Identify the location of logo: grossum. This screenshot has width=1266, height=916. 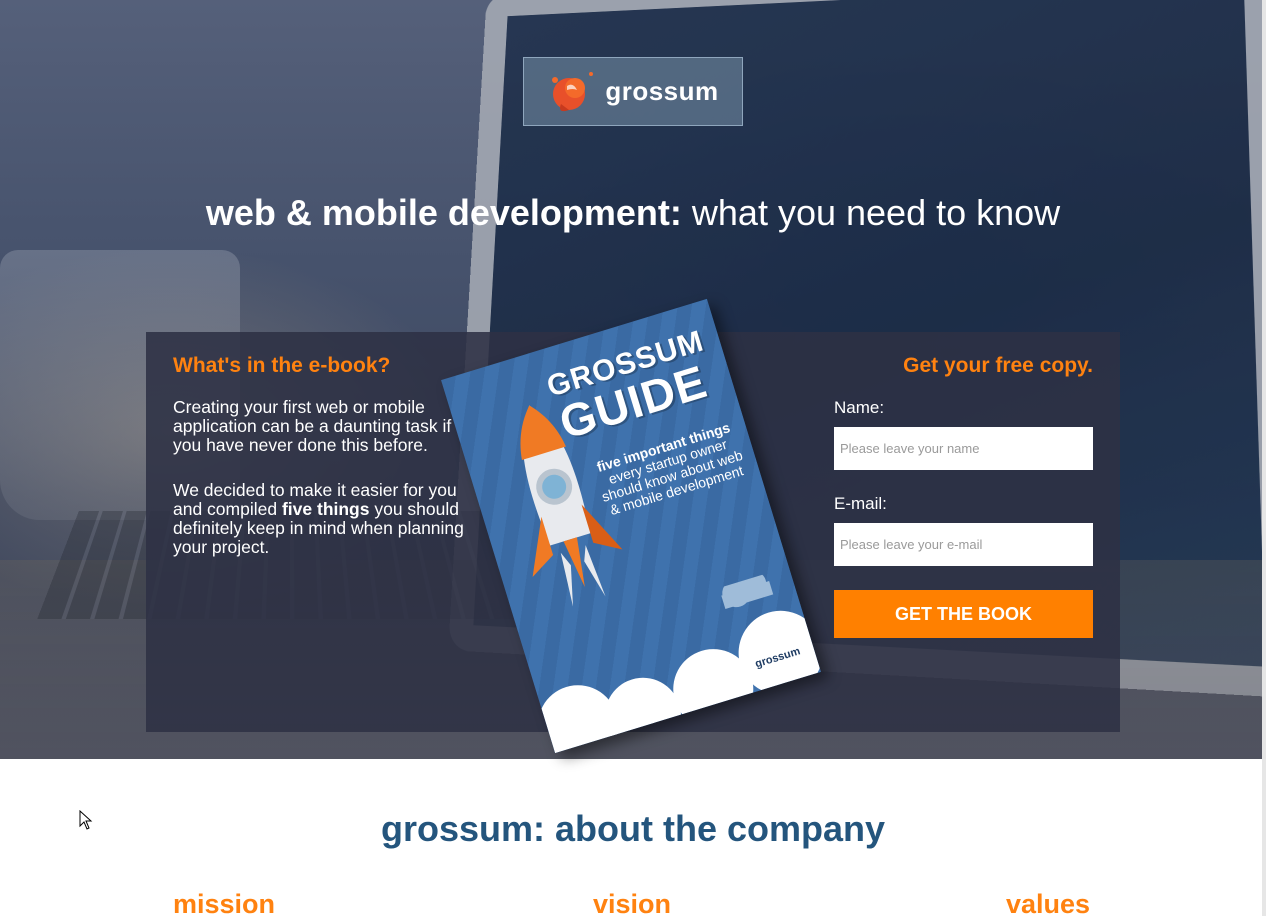
(633, 91).